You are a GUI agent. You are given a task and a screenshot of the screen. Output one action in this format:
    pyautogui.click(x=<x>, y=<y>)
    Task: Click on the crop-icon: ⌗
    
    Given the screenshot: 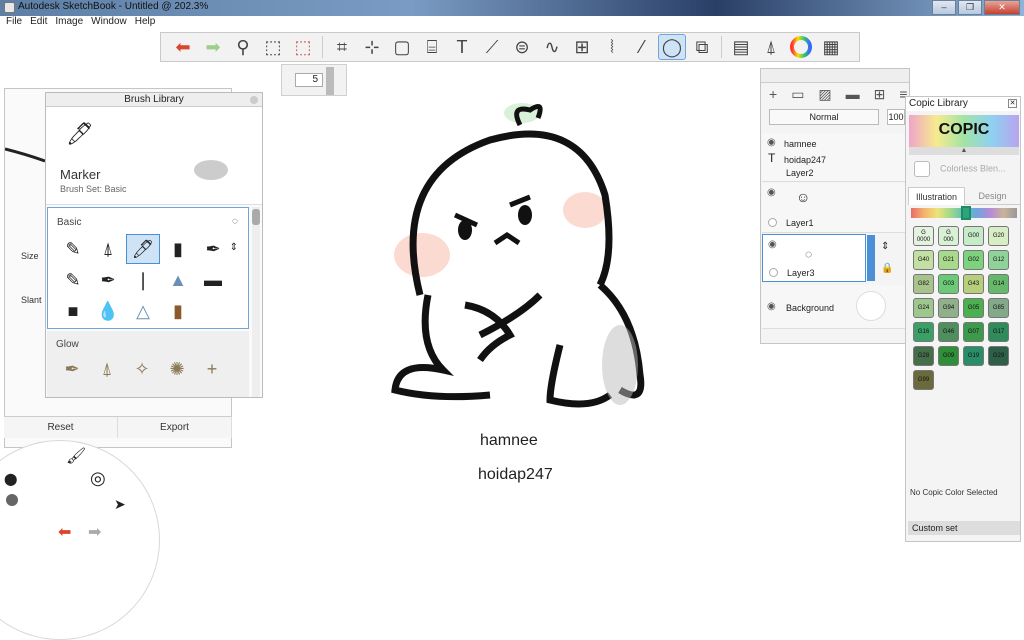 What is the action you would take?
    pyautogui.click(x=342, y=47)
    